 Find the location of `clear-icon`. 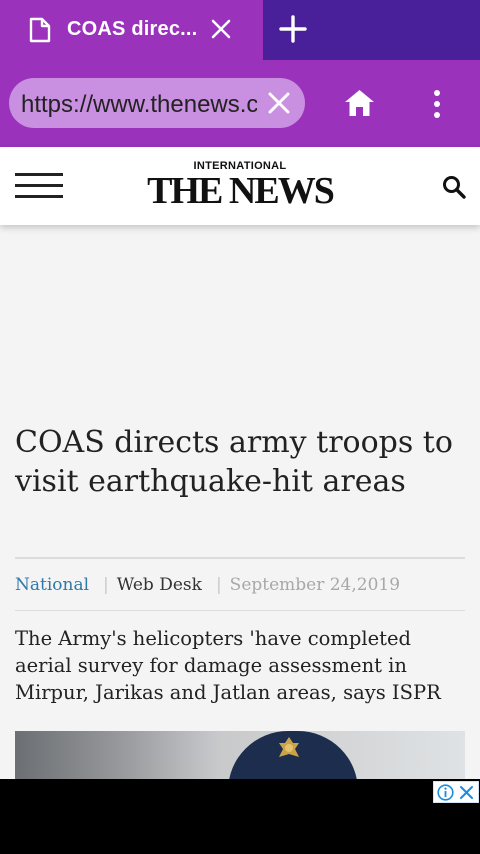

clear-icon is located at coordinates (279, 105).